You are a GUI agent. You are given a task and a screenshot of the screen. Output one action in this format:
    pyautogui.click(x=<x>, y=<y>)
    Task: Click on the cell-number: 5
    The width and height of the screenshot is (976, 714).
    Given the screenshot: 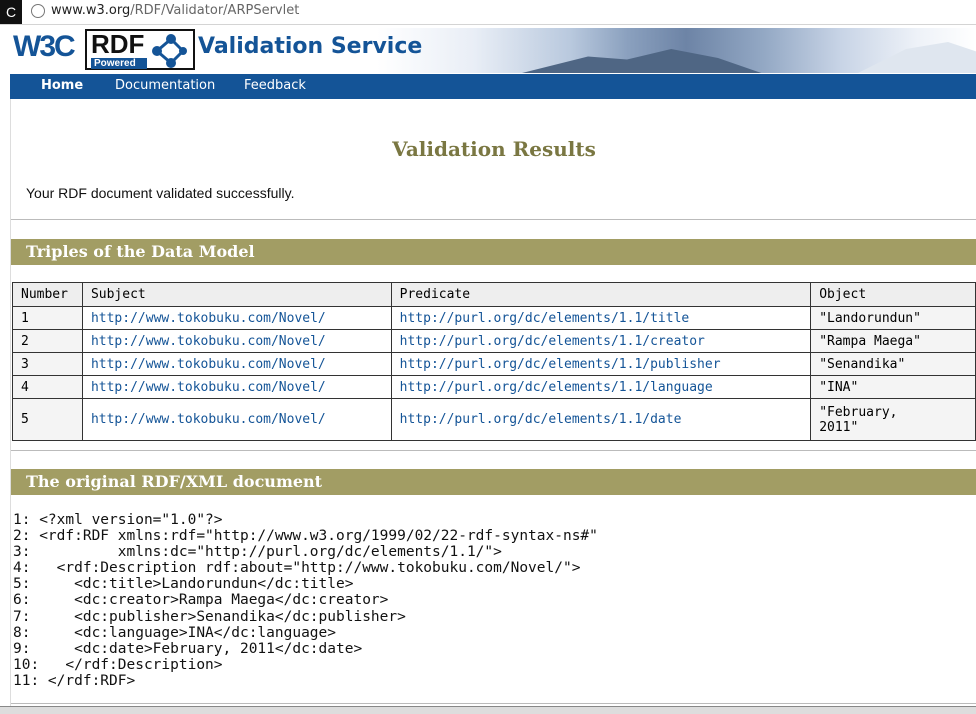 What is the action you would take?
    pyautogui.click(x=47, y=419)
    